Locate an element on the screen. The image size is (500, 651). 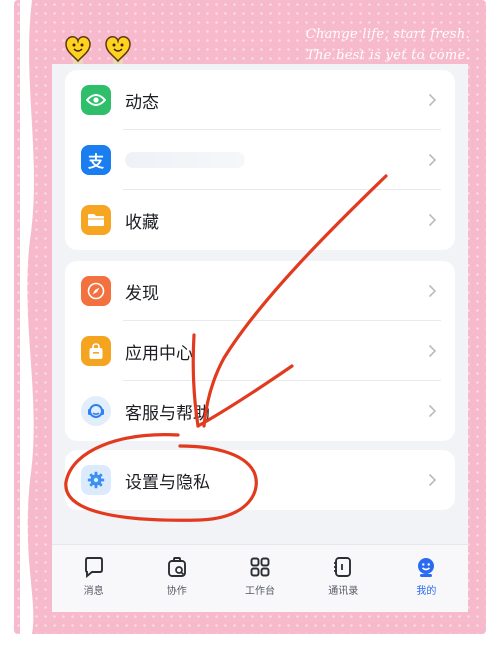
tagline-line-1: Change life, start fresh. is located at coordinates (387, 34).